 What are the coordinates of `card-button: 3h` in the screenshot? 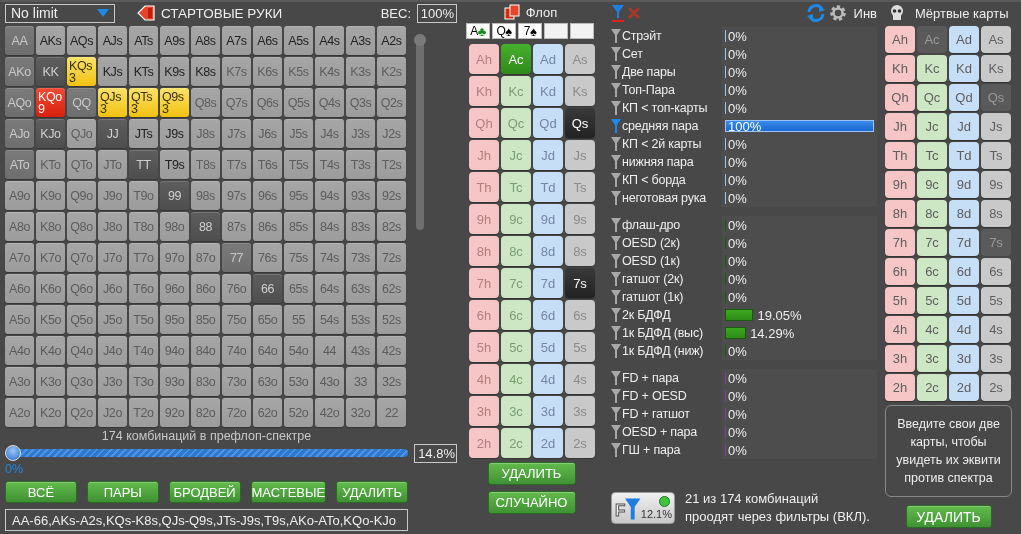 It's located at (484, 411).